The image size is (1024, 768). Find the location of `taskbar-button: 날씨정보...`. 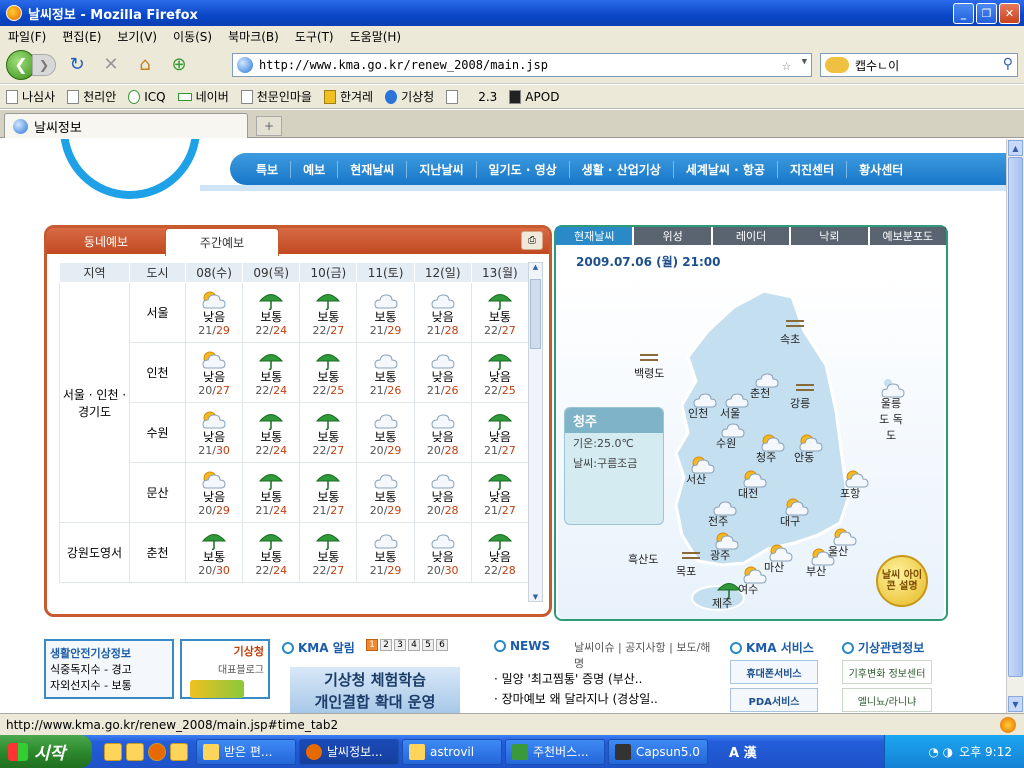

taskbar-button: 날씨정보... is located at coordinates (349, 751).